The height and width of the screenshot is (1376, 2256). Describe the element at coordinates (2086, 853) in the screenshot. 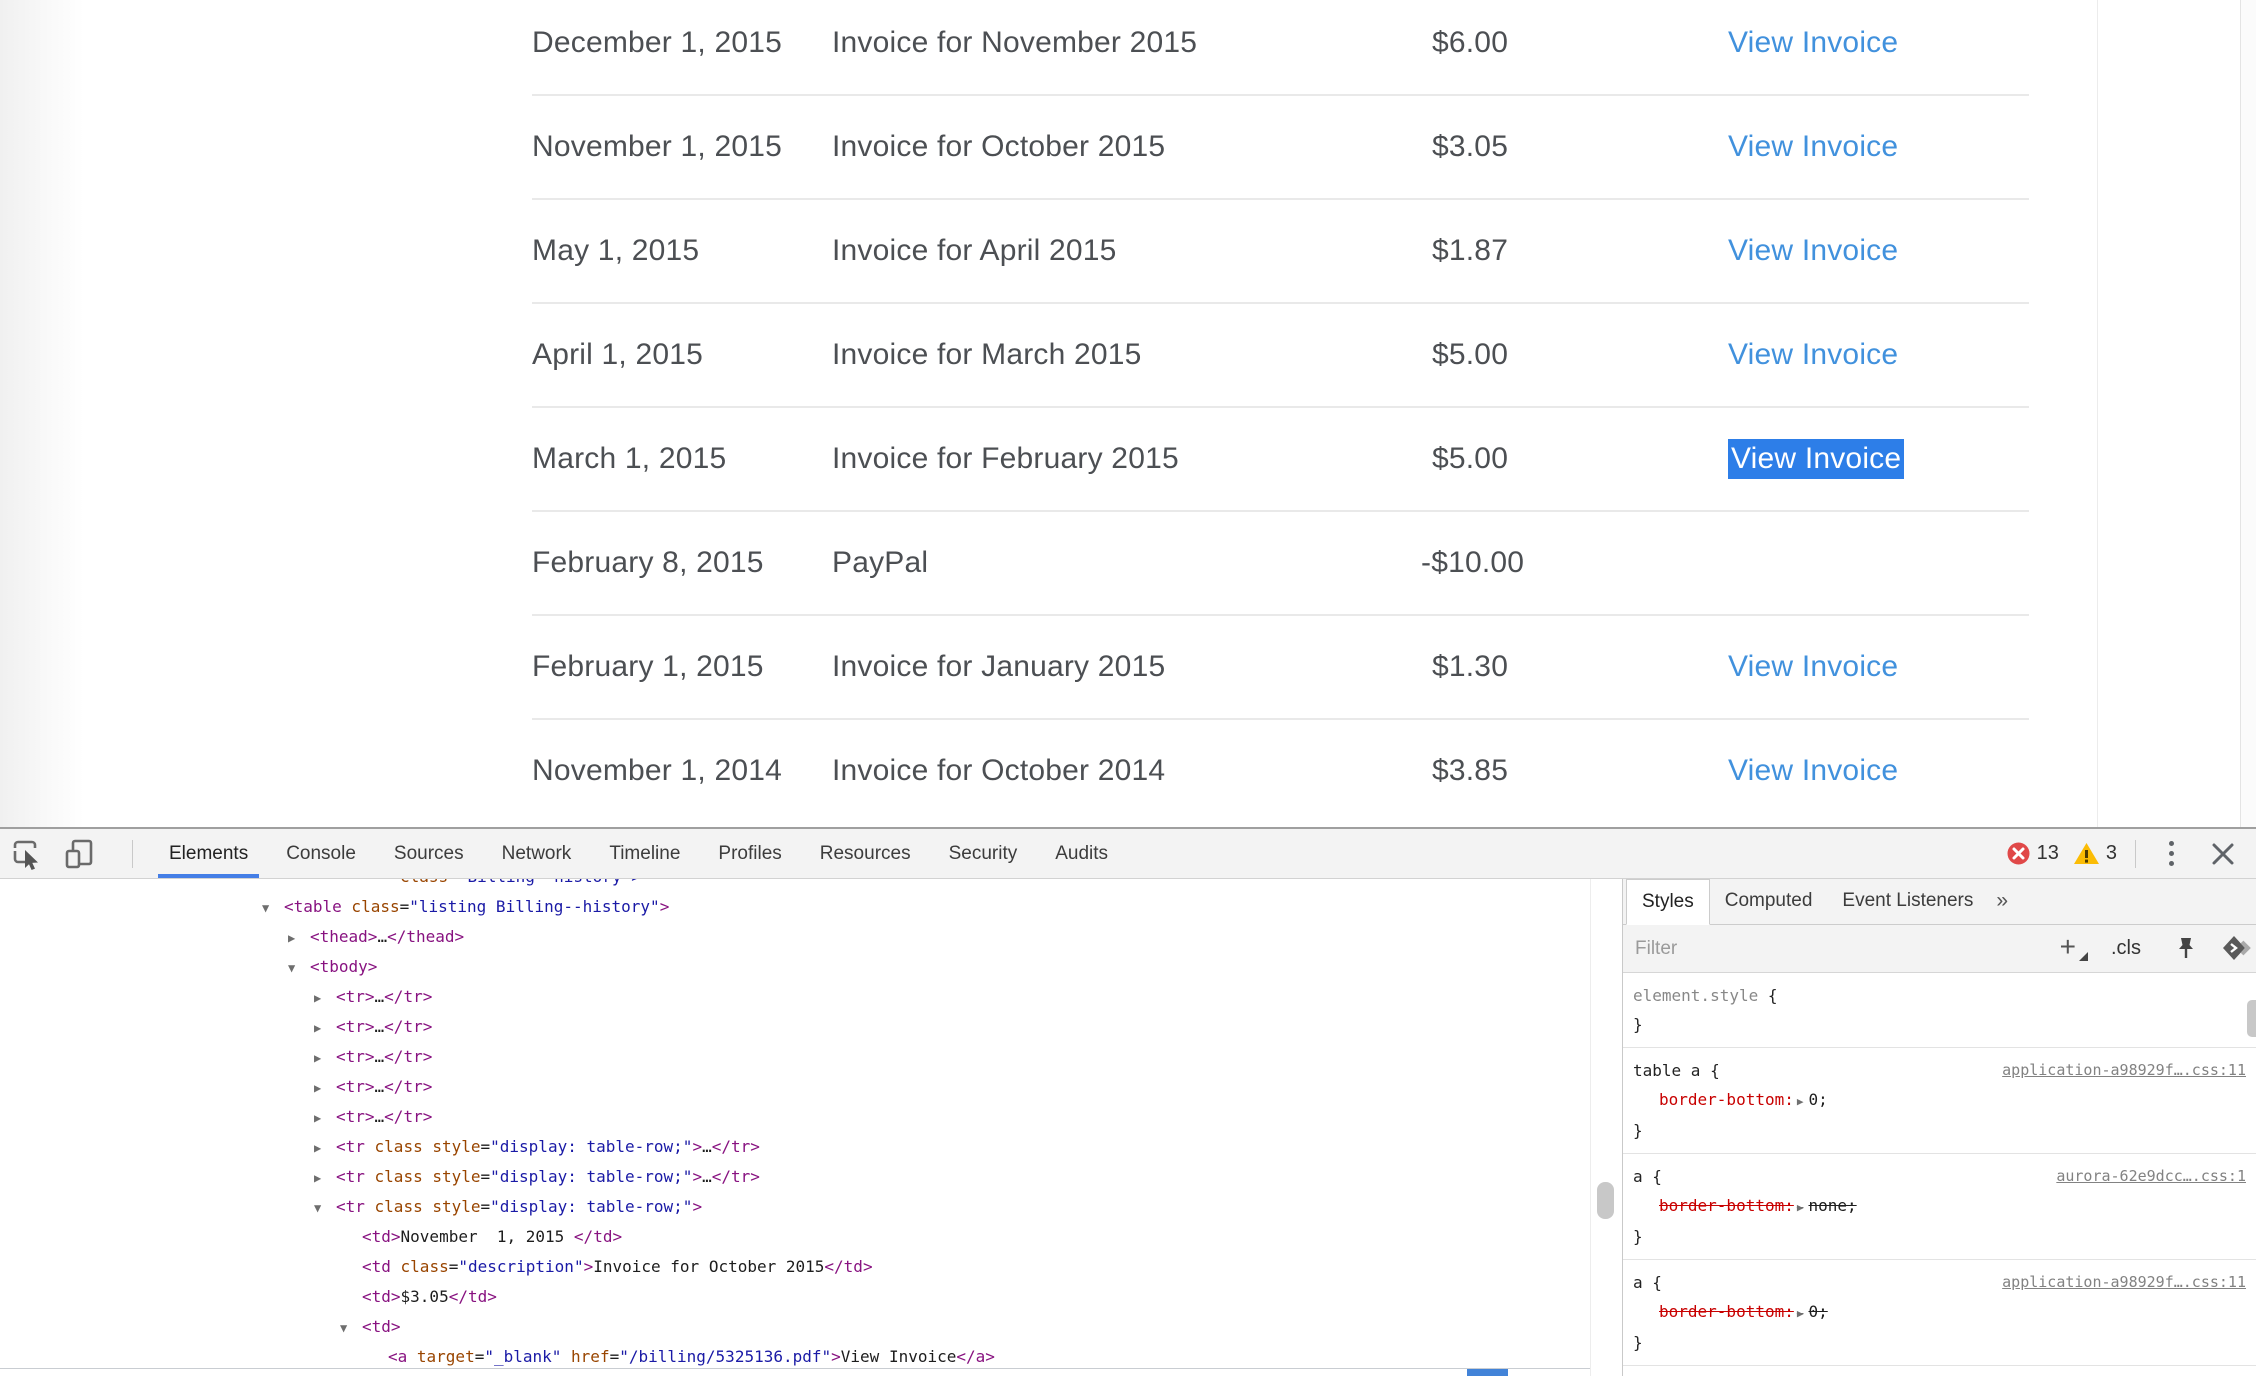

I see `warning-icon` at that location.